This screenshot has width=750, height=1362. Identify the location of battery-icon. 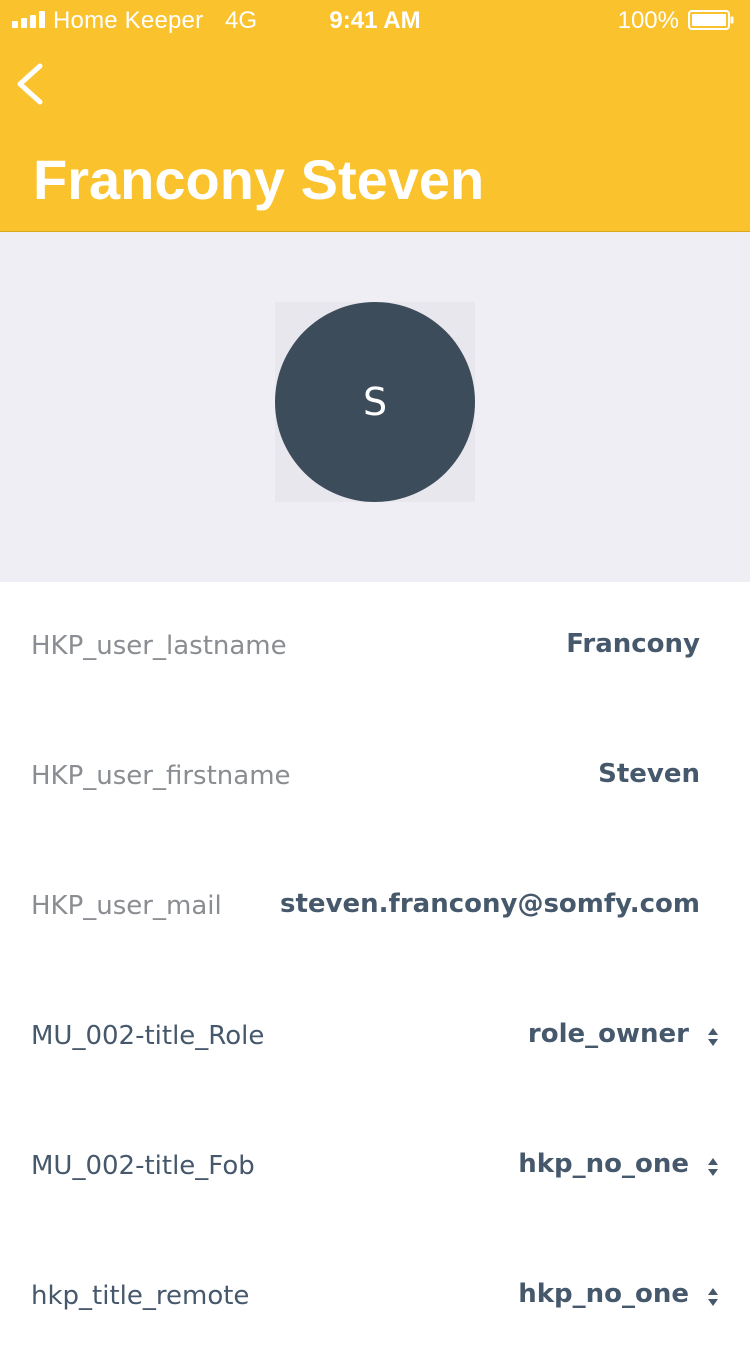
(711, 20).